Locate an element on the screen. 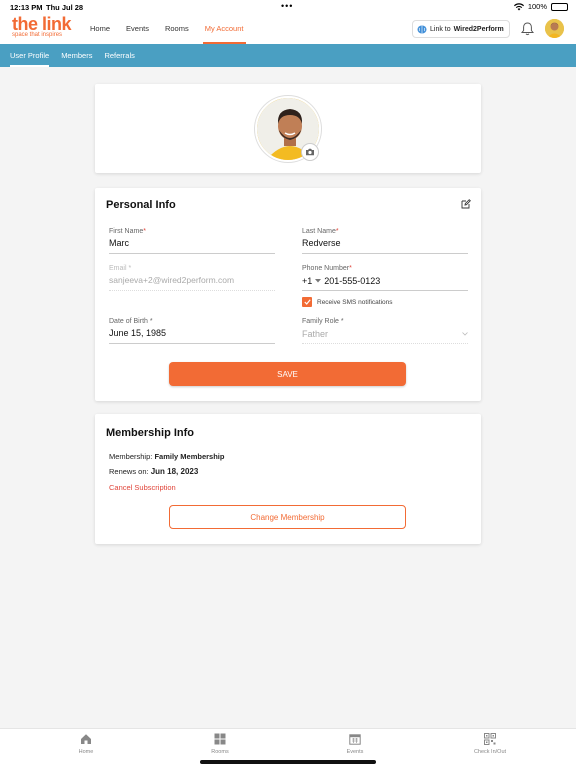 The image size is (576, 768). grid-icon is located at coordinates (220, 739).